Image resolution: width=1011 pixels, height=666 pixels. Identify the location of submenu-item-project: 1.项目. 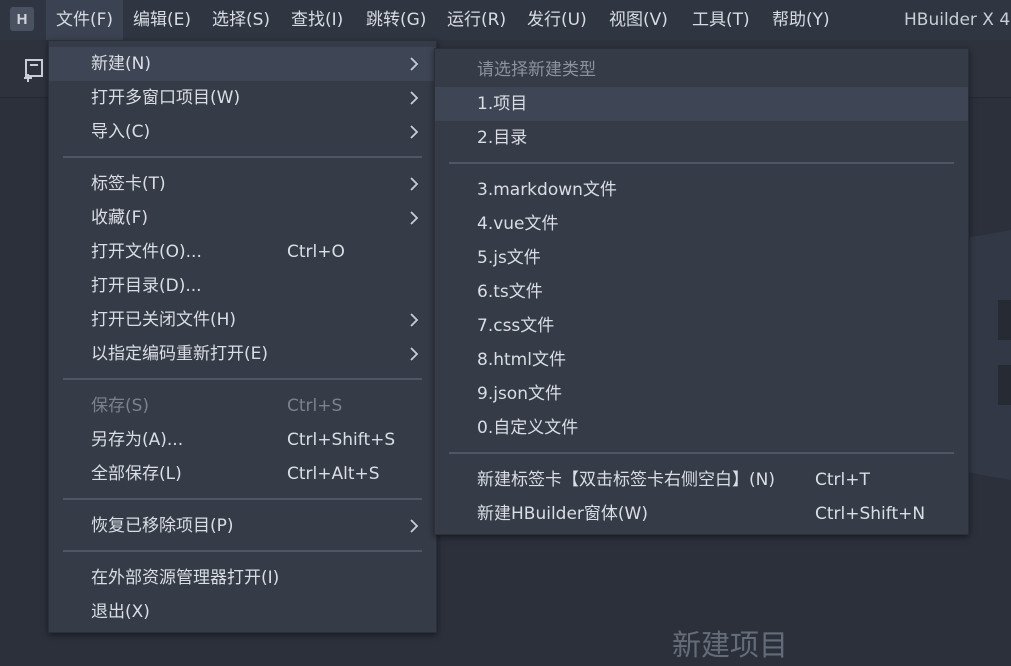
(701, 104).